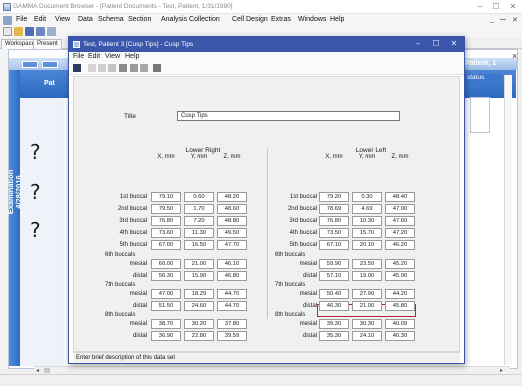 The height and width of the screenshot is (386, 522). I want to click on lower-left-value-field: 45.90, so click(400, 276).